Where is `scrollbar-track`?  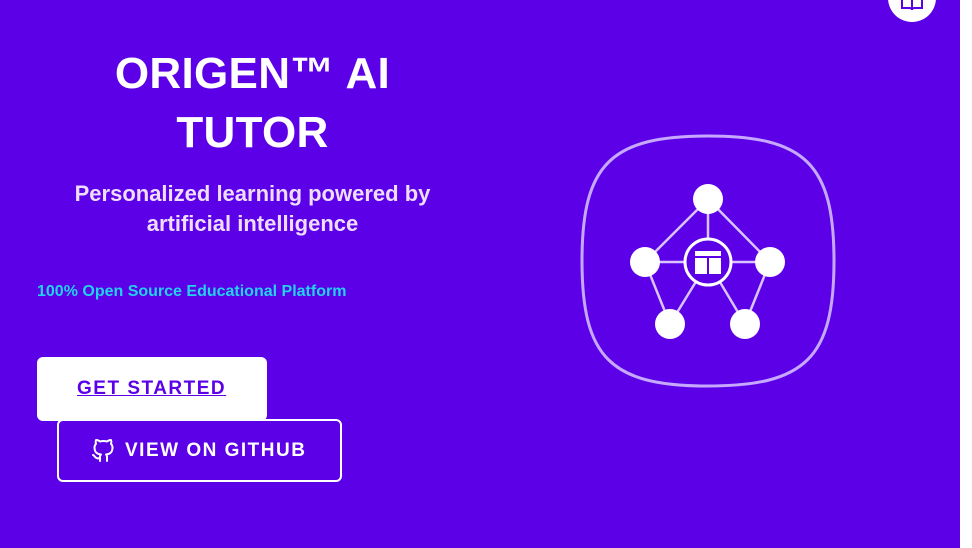 scrollbar-track is located at coordinates (966, 274).